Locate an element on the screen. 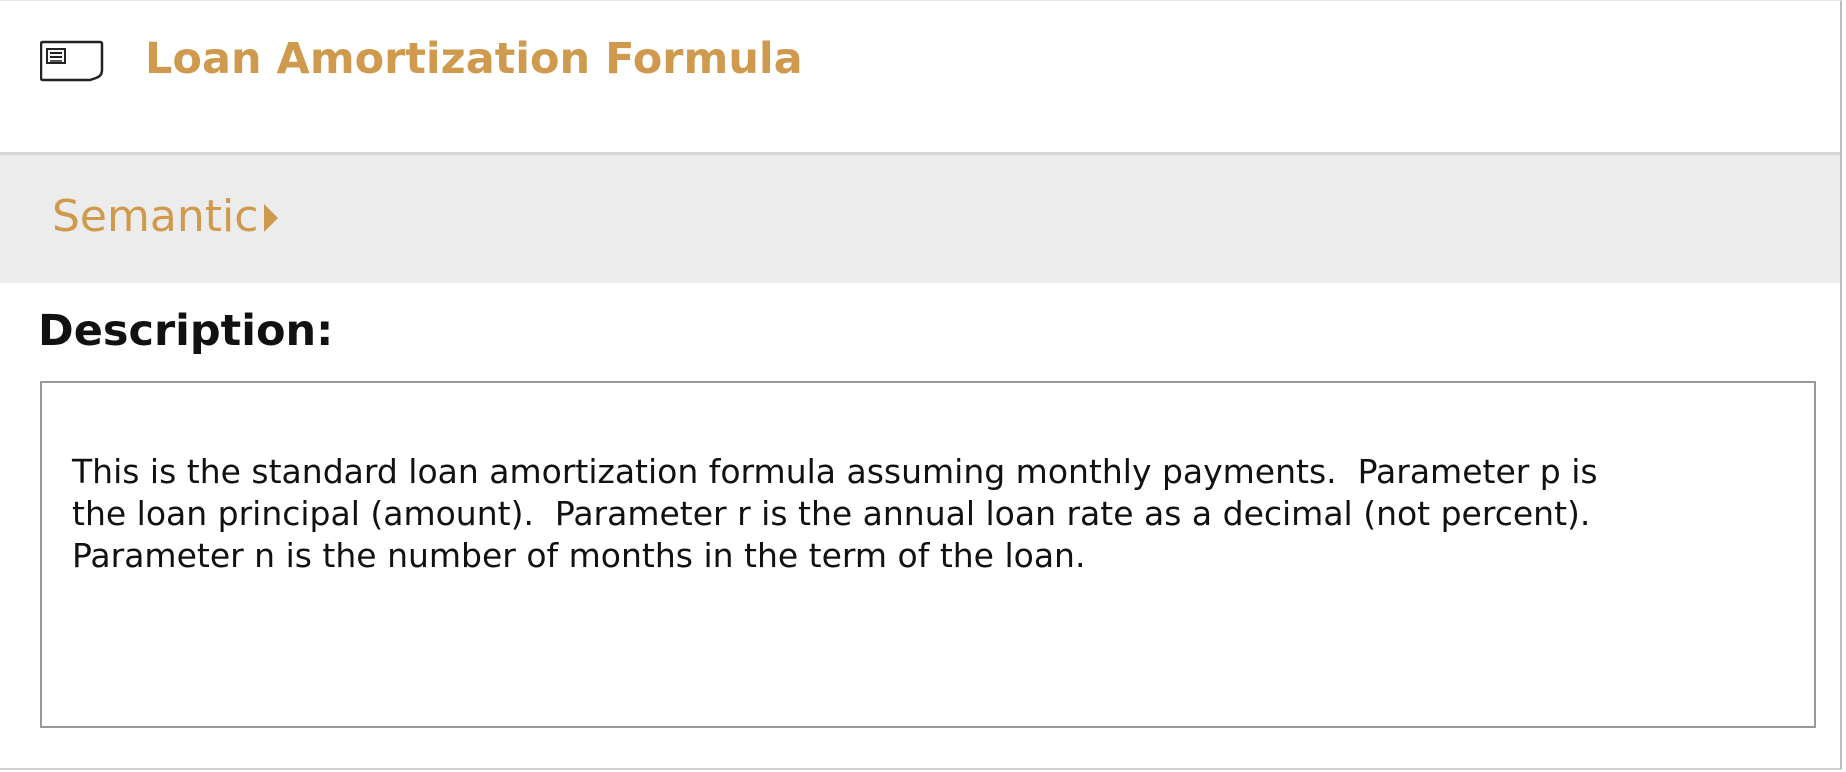  tab-semantic-label: Semantic is located at coordinates (155, 216).